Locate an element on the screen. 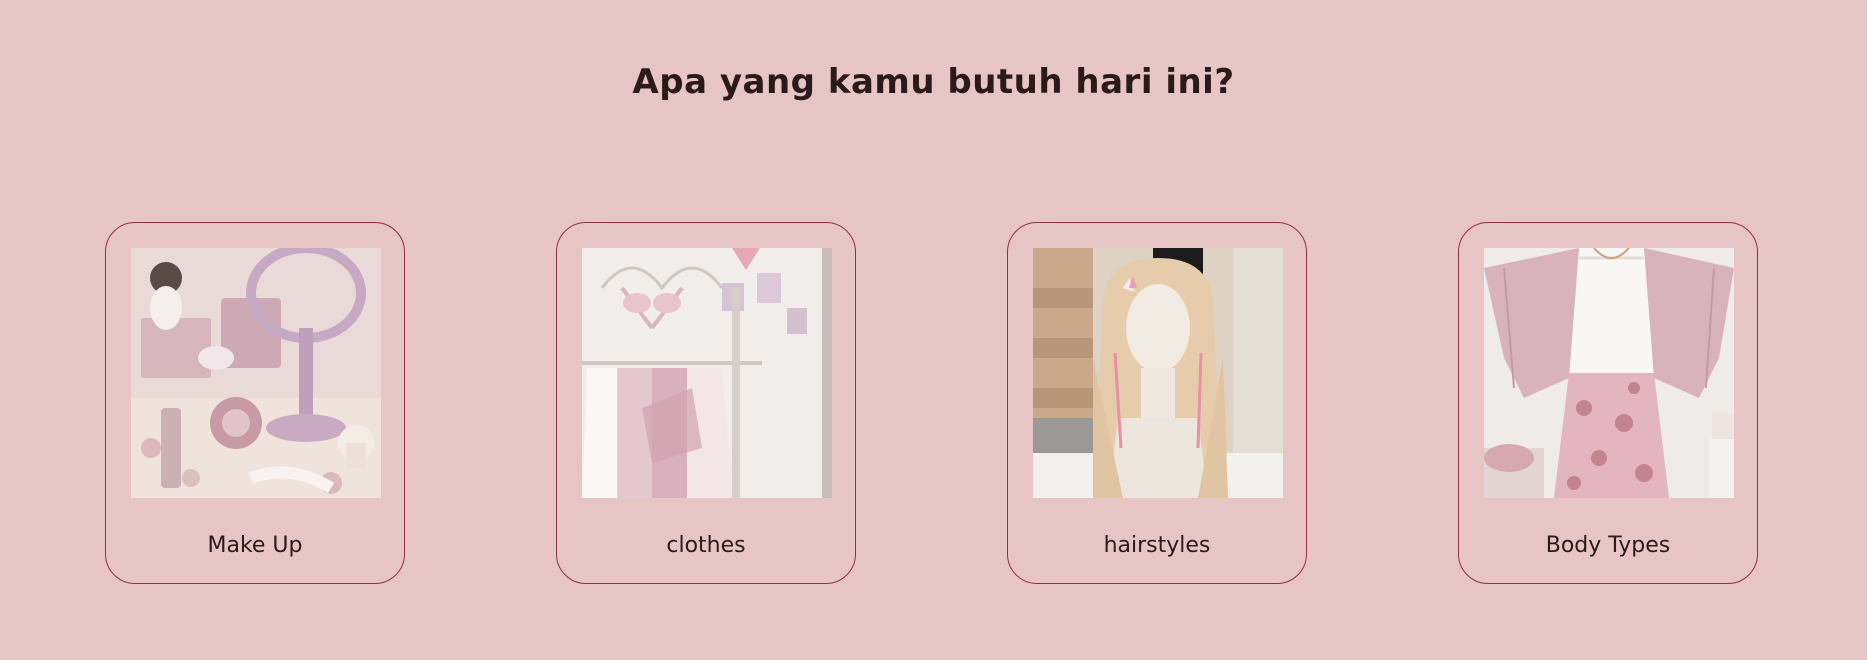  category-label: Body Types is located at coordinates (1608, 545).